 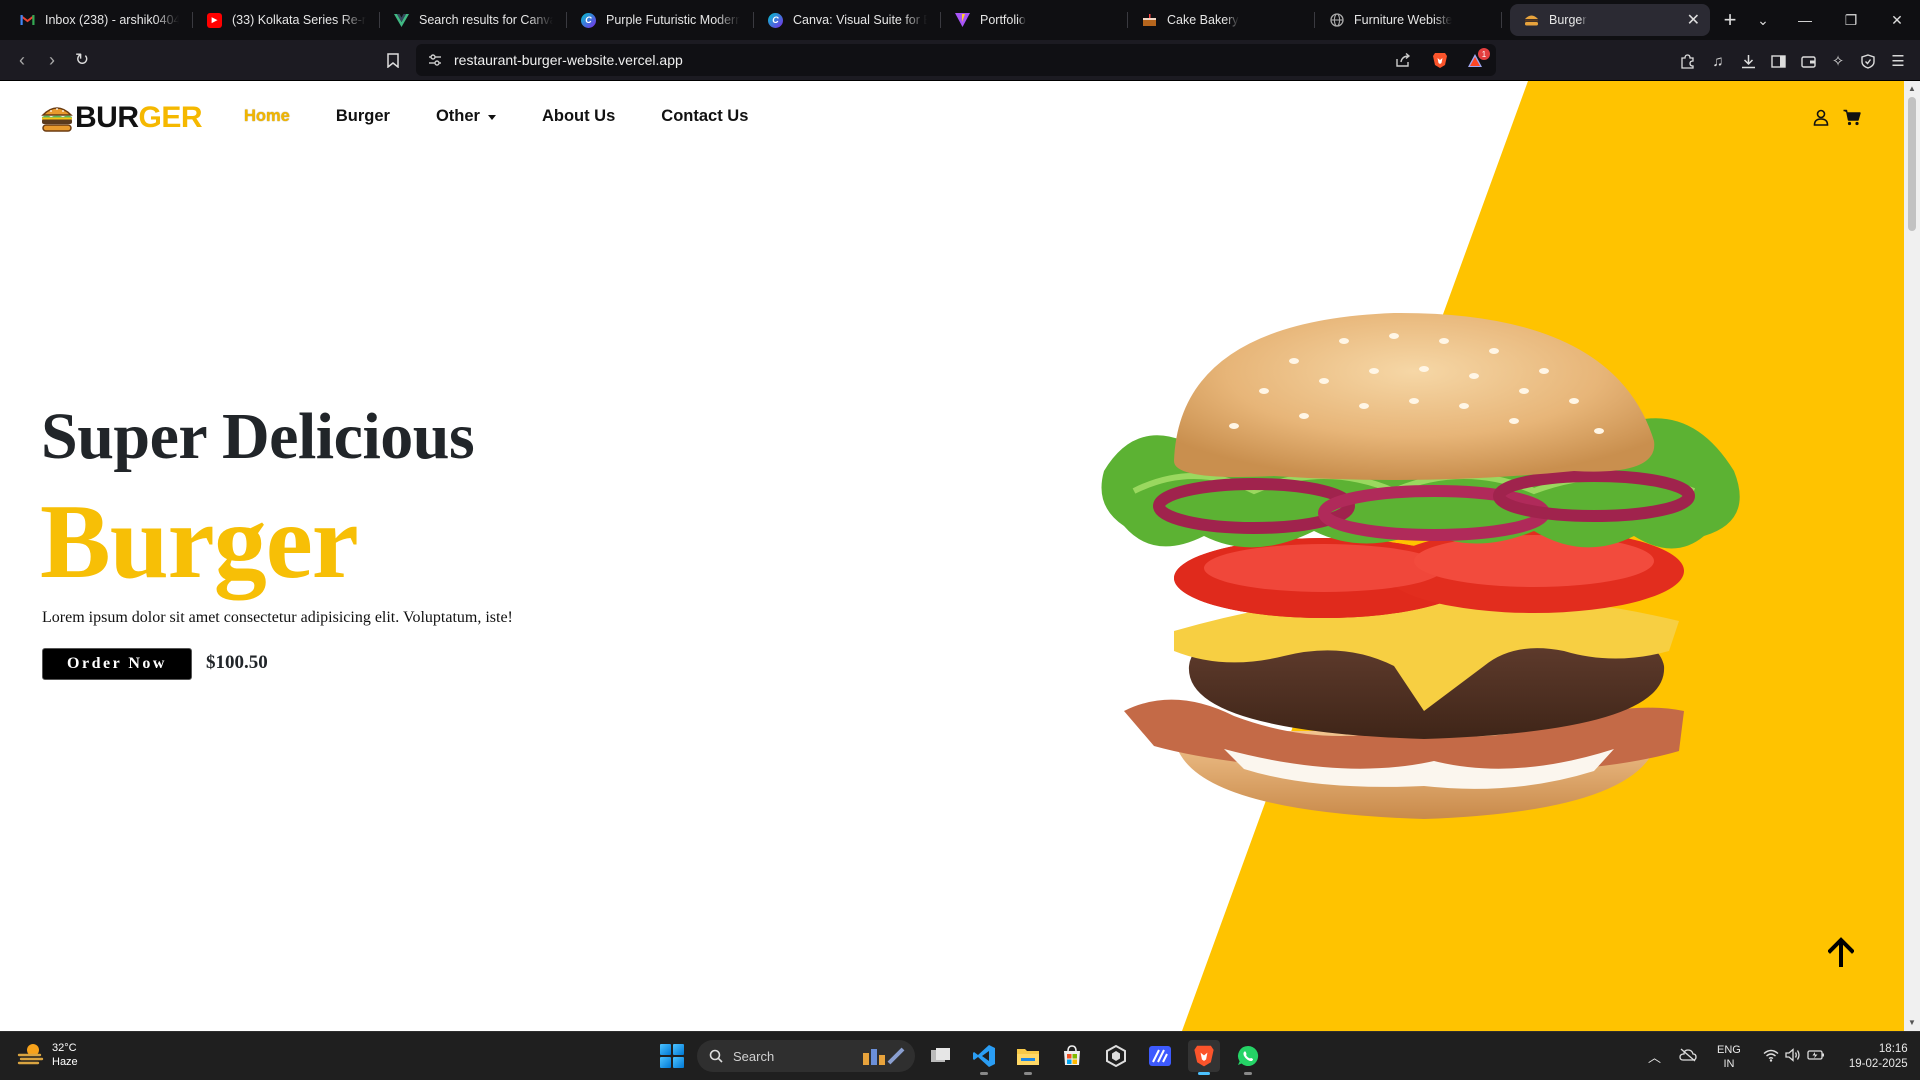 What do you see at coordinates (47, 1055) in the screenshot?
I see `weather-widget: 32°C Haze` at bounding box center [47, 1055].